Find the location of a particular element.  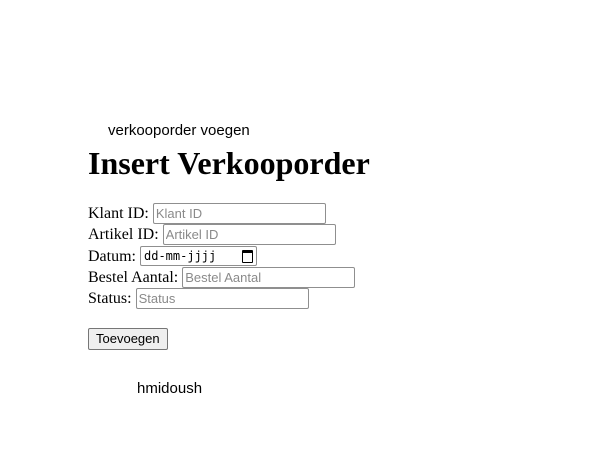

field-row-bestel-aantal: Bestel Aantal: is located at coordinates (222, 278).